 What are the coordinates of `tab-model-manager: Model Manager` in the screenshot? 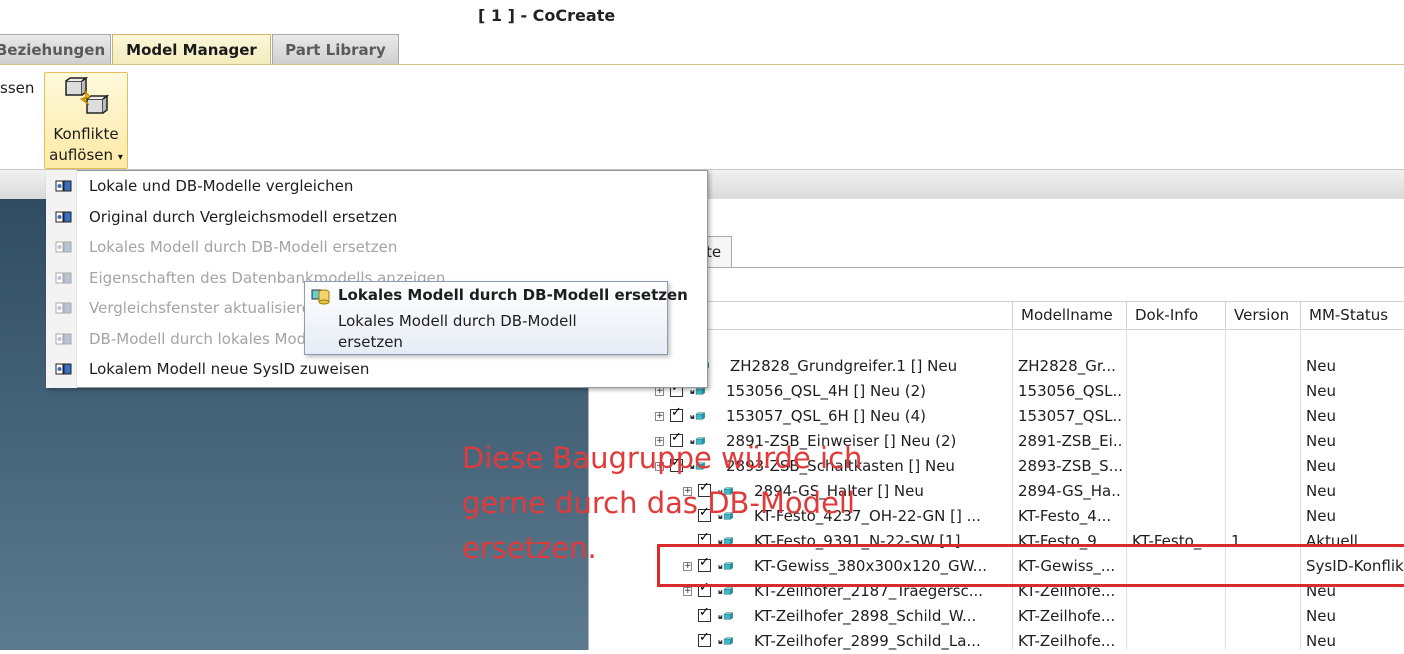 It's located at (191, 49).